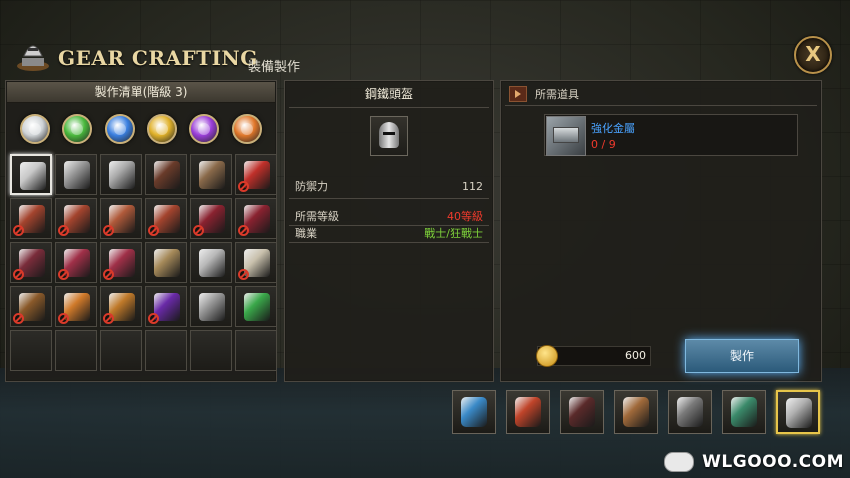 The height and width of the screenshot is (478, 850). I want to click on gold-cost-value: 600, so click(635, 355).